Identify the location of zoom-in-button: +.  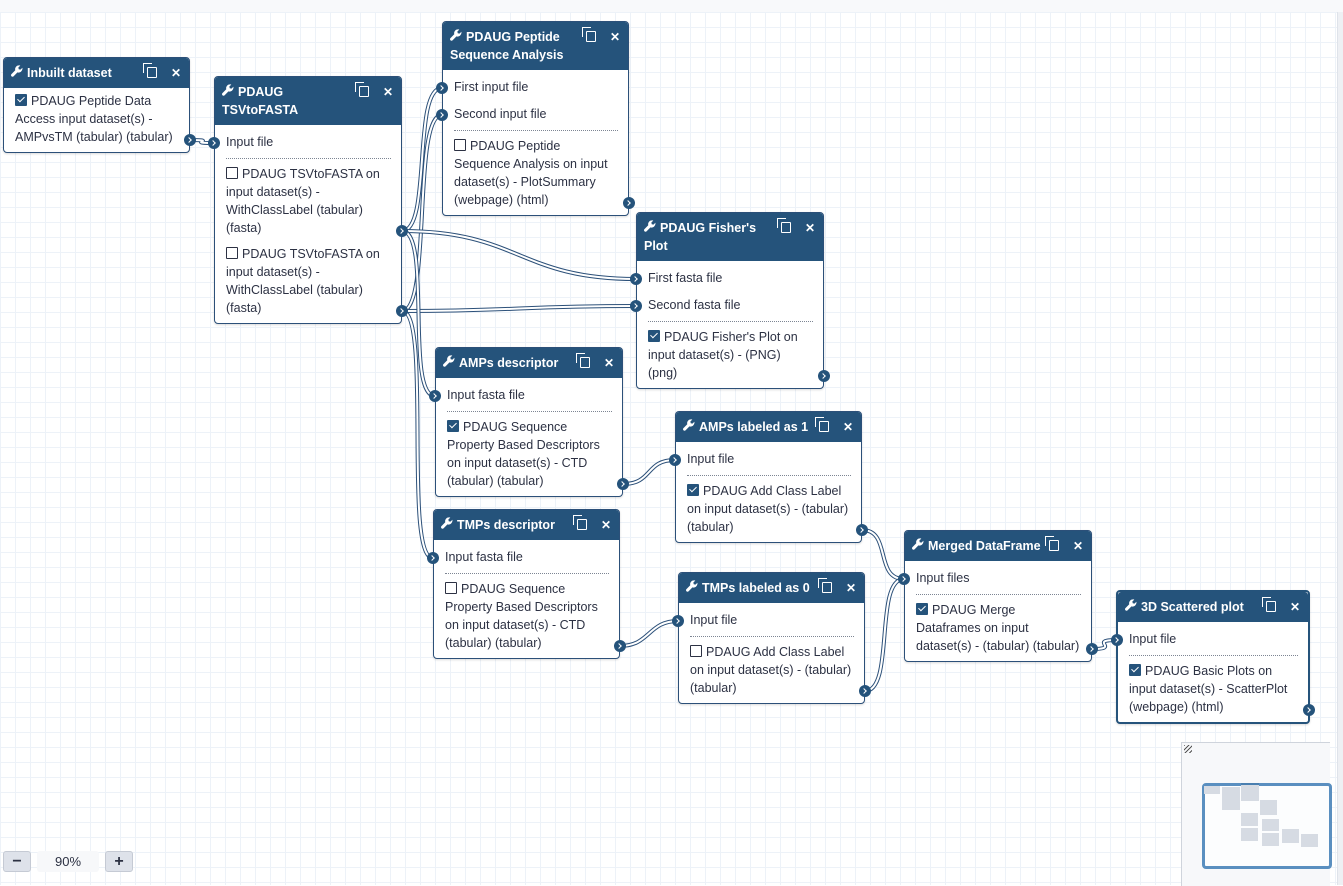
(119, 861).